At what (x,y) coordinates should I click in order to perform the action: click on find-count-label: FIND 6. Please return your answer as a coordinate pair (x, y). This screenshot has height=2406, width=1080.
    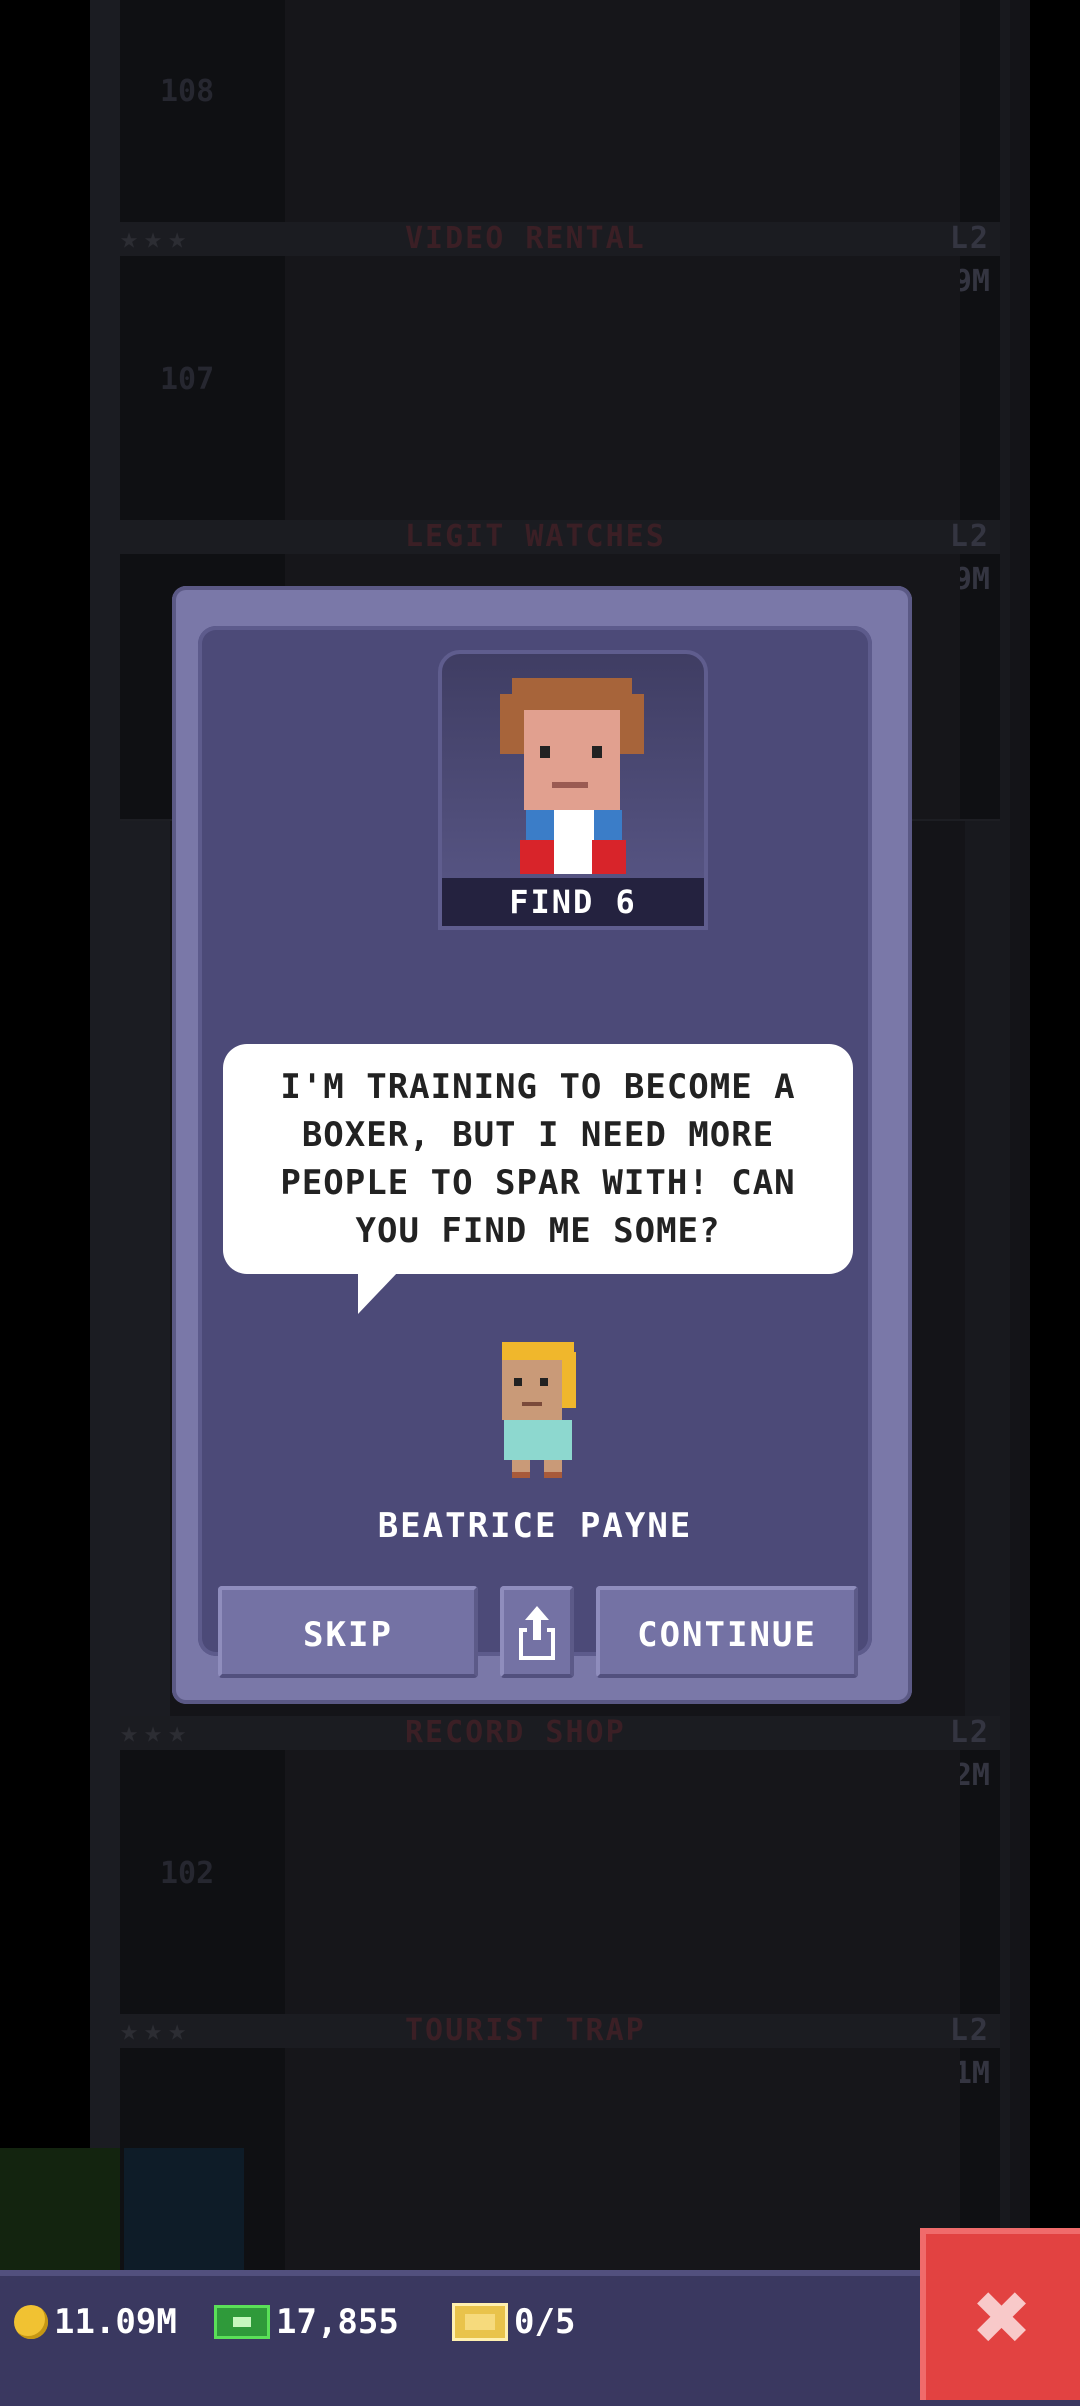
    Looking at the image, I should click on (573, 902).